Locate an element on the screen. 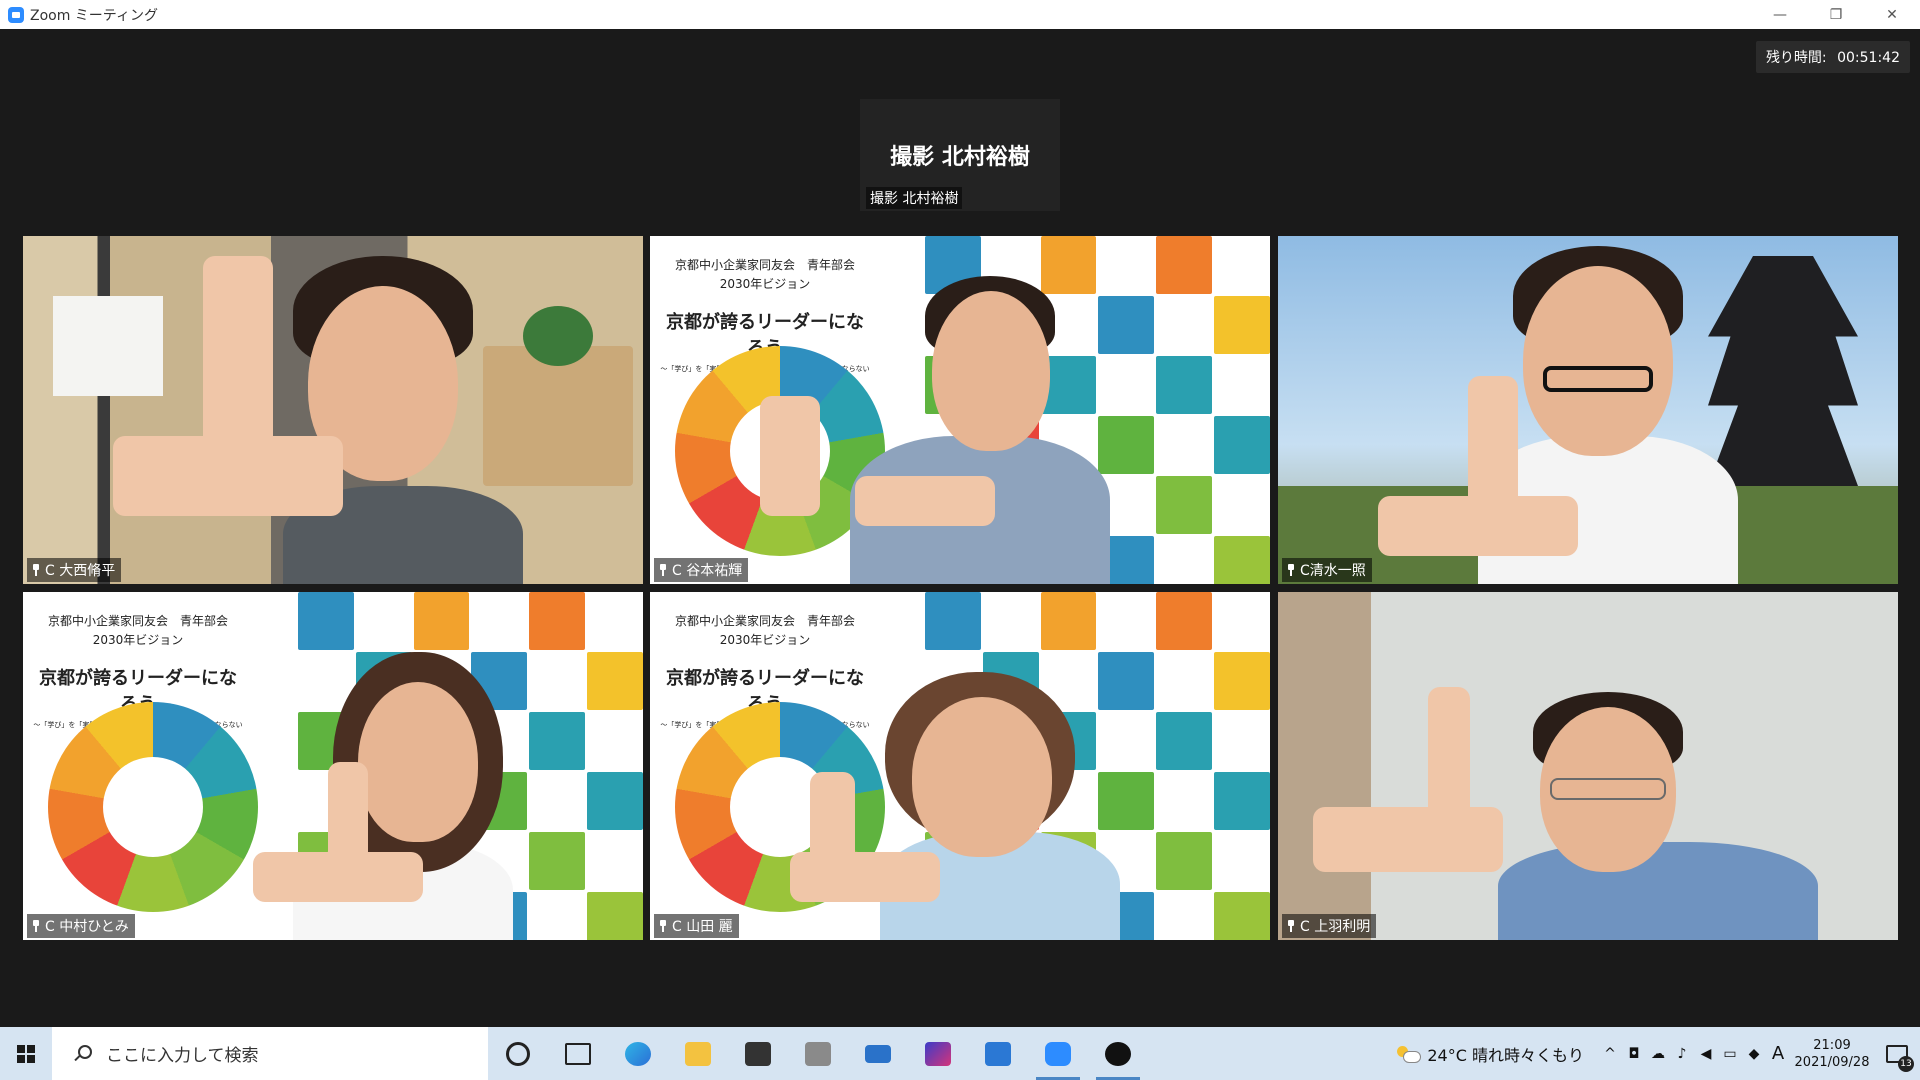 The image size is (1920, 1080). calendar-button is located at coordinates (998, 1053).